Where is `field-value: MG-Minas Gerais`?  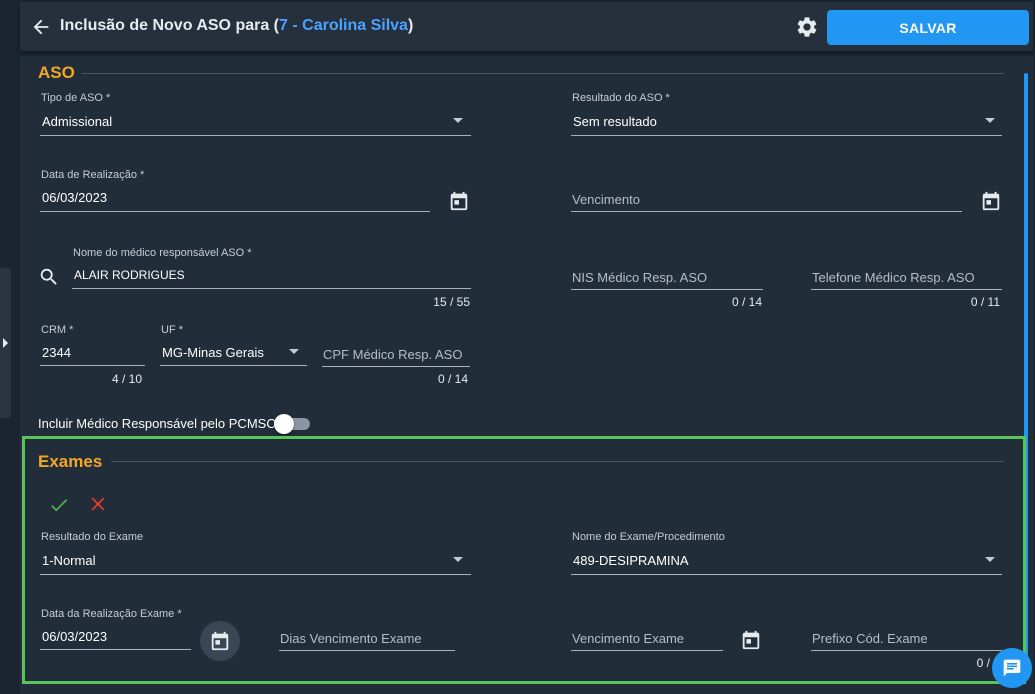
field-value: MG-Minas Gerais is located at coordinates (213, 352).